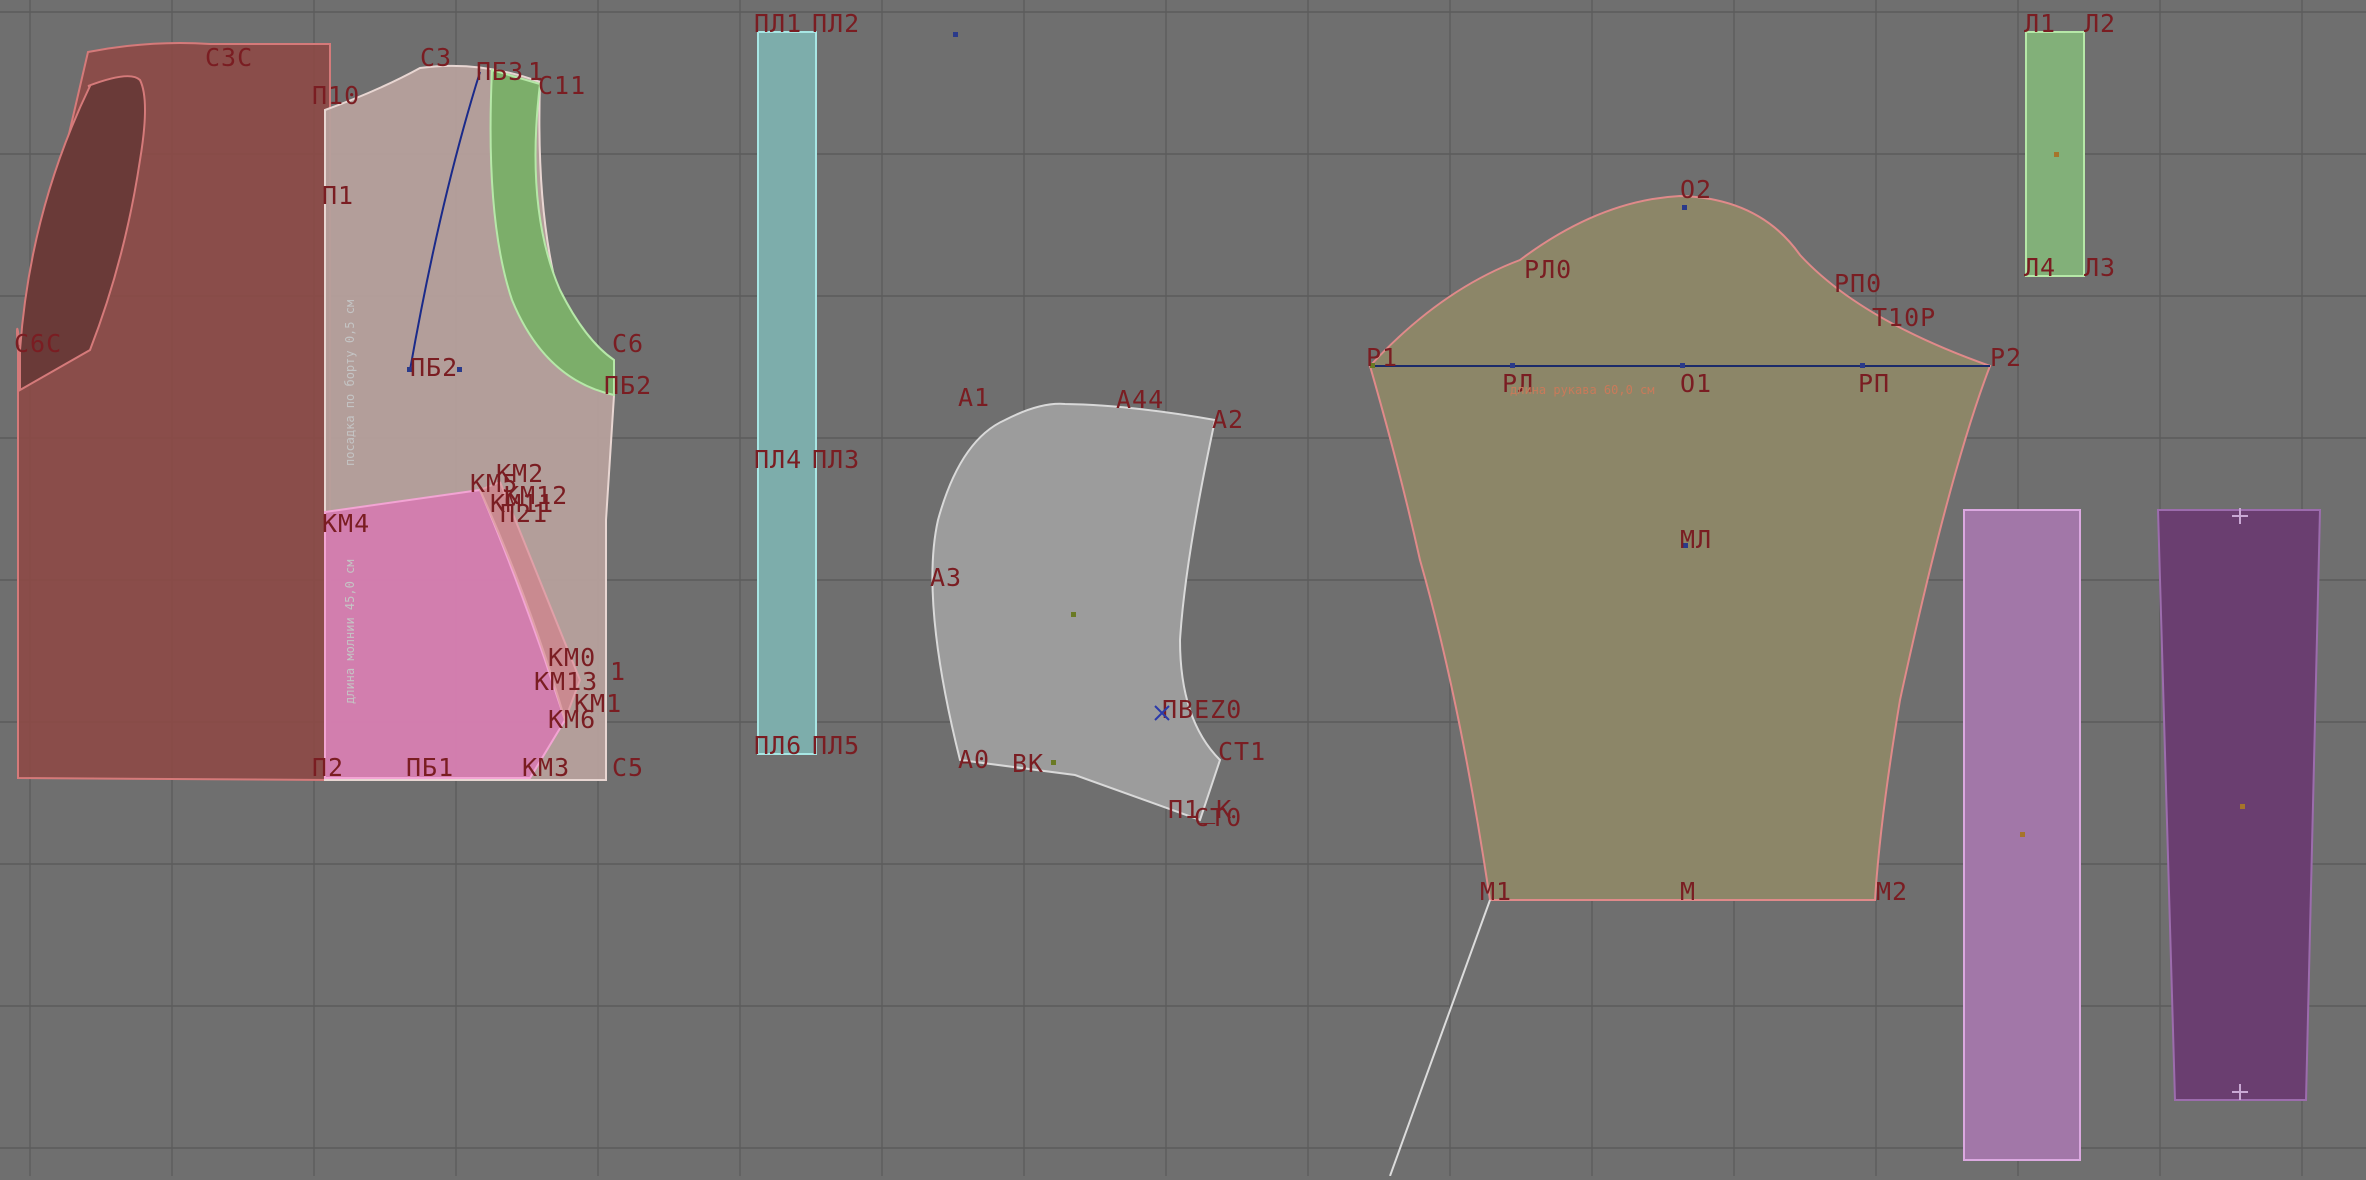  What do you see at coordinates (1242, 751) in the screenshot?
I see `label-st1: СТ1` at bounding box center [1242, 751].